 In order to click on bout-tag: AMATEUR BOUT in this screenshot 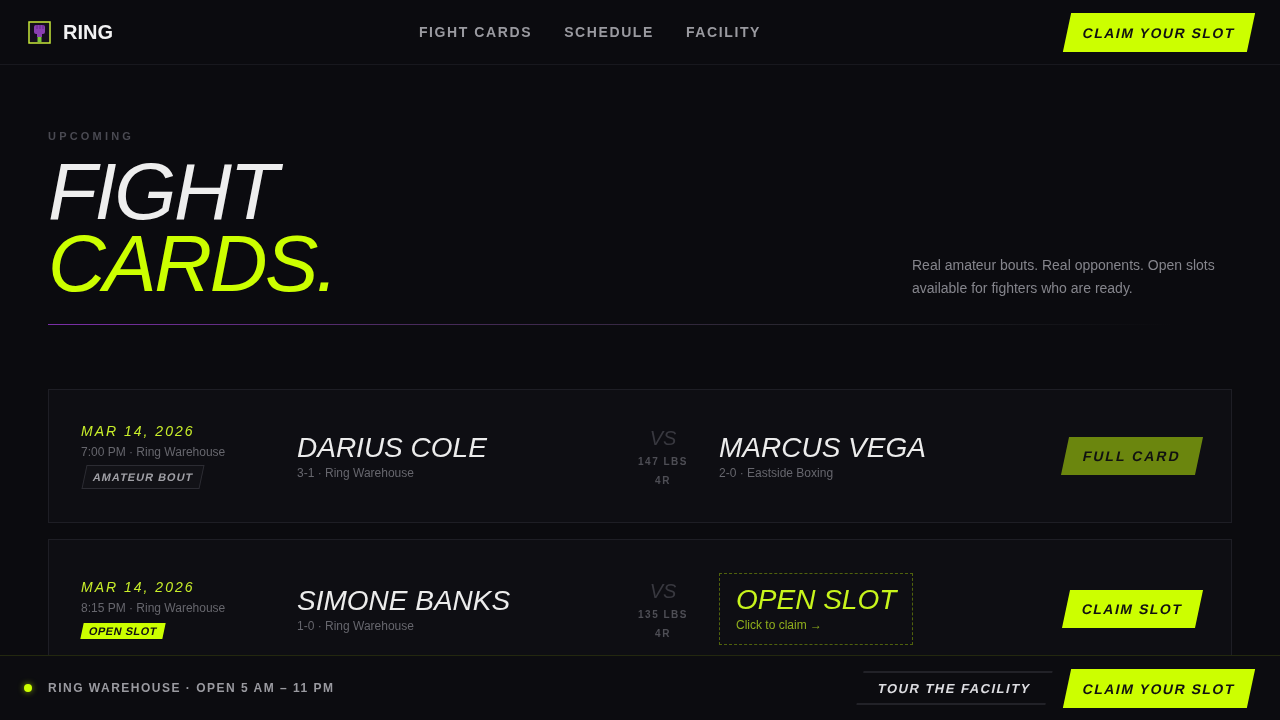, I will do `click(143, 477)`.